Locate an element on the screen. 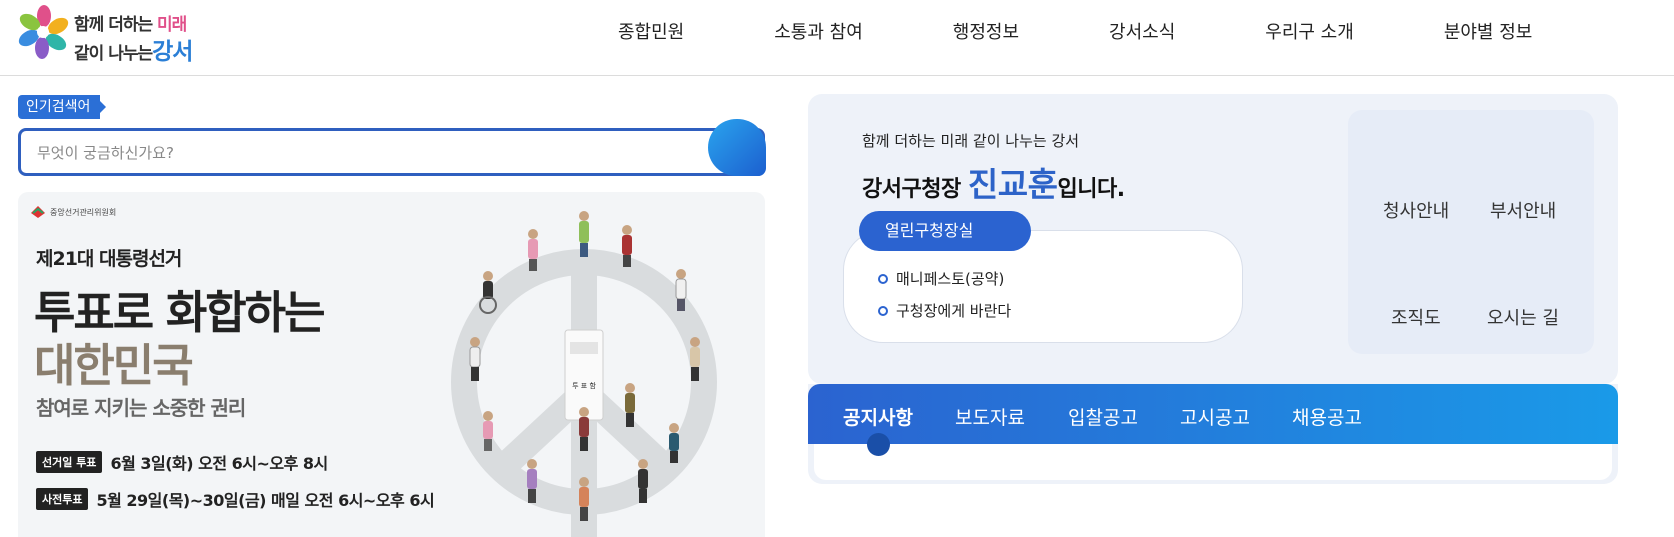 This screenshot has width=1674, height=537. suggestion-to-mayor-link: 구청장에게 바란다 is located at coordinates (944, 310).